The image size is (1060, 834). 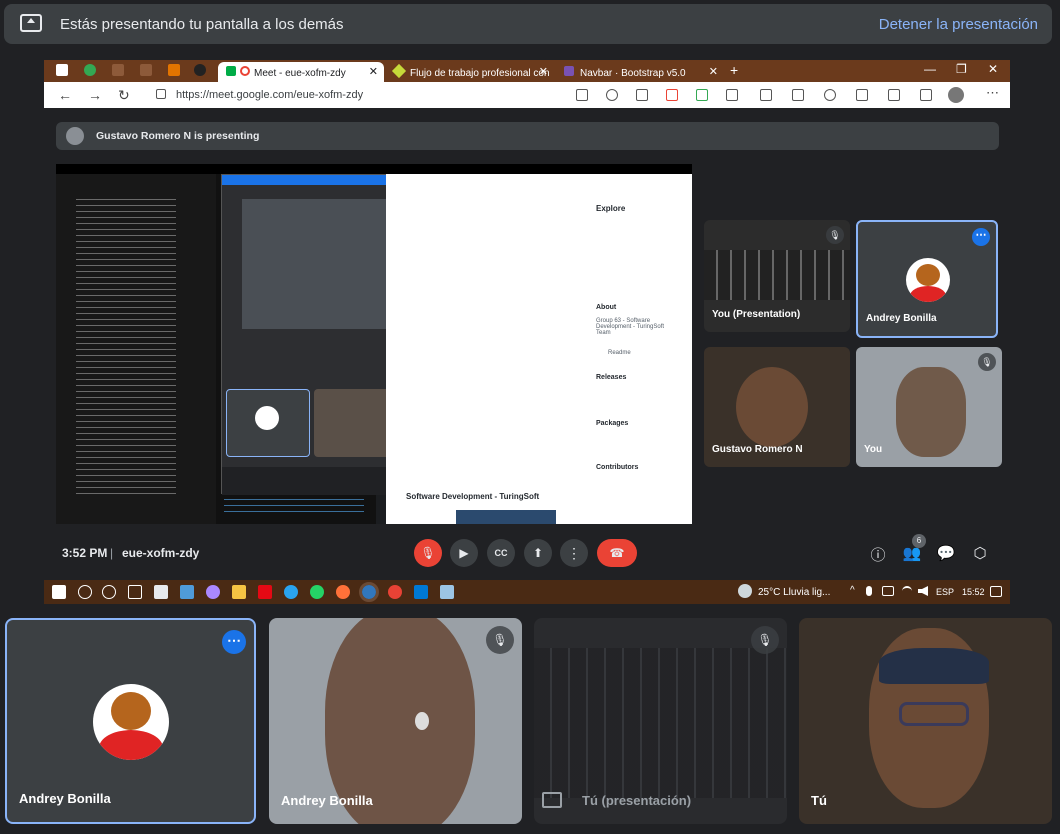 I want to click on avatar-shirt, so click(x=928, y=294).